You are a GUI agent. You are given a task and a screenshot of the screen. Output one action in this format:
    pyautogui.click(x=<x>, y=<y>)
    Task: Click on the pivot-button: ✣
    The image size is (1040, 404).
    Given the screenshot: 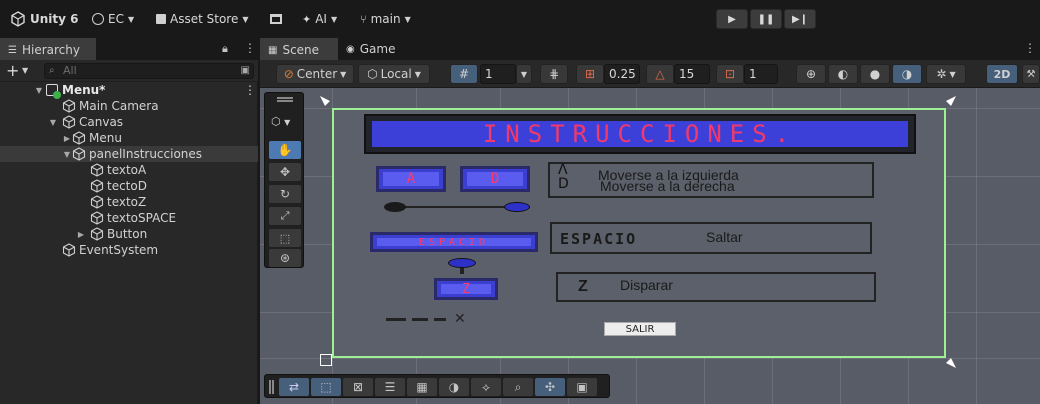 What is the action you would take?
    pyautogui.click(x=550, y=387)
    